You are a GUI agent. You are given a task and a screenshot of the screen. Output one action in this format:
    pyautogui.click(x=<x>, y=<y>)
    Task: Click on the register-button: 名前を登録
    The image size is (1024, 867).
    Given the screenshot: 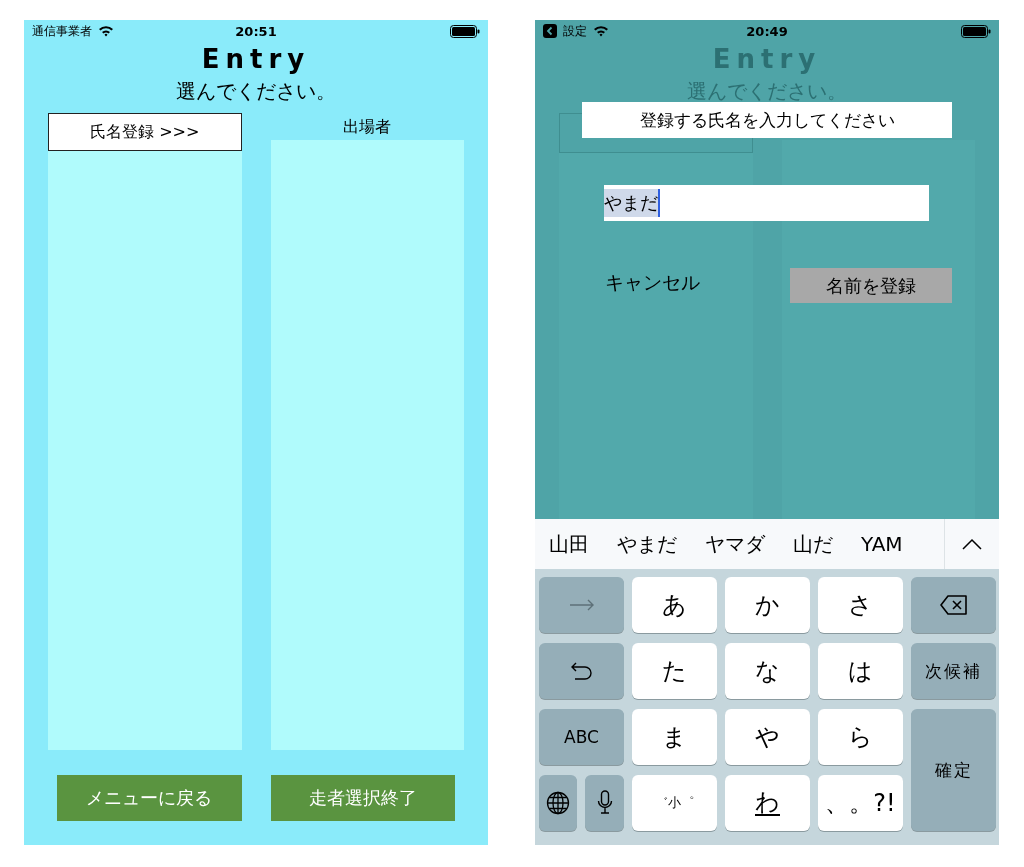 What is the action you would take?
    pyautogui.click(x=871, y=285)
    